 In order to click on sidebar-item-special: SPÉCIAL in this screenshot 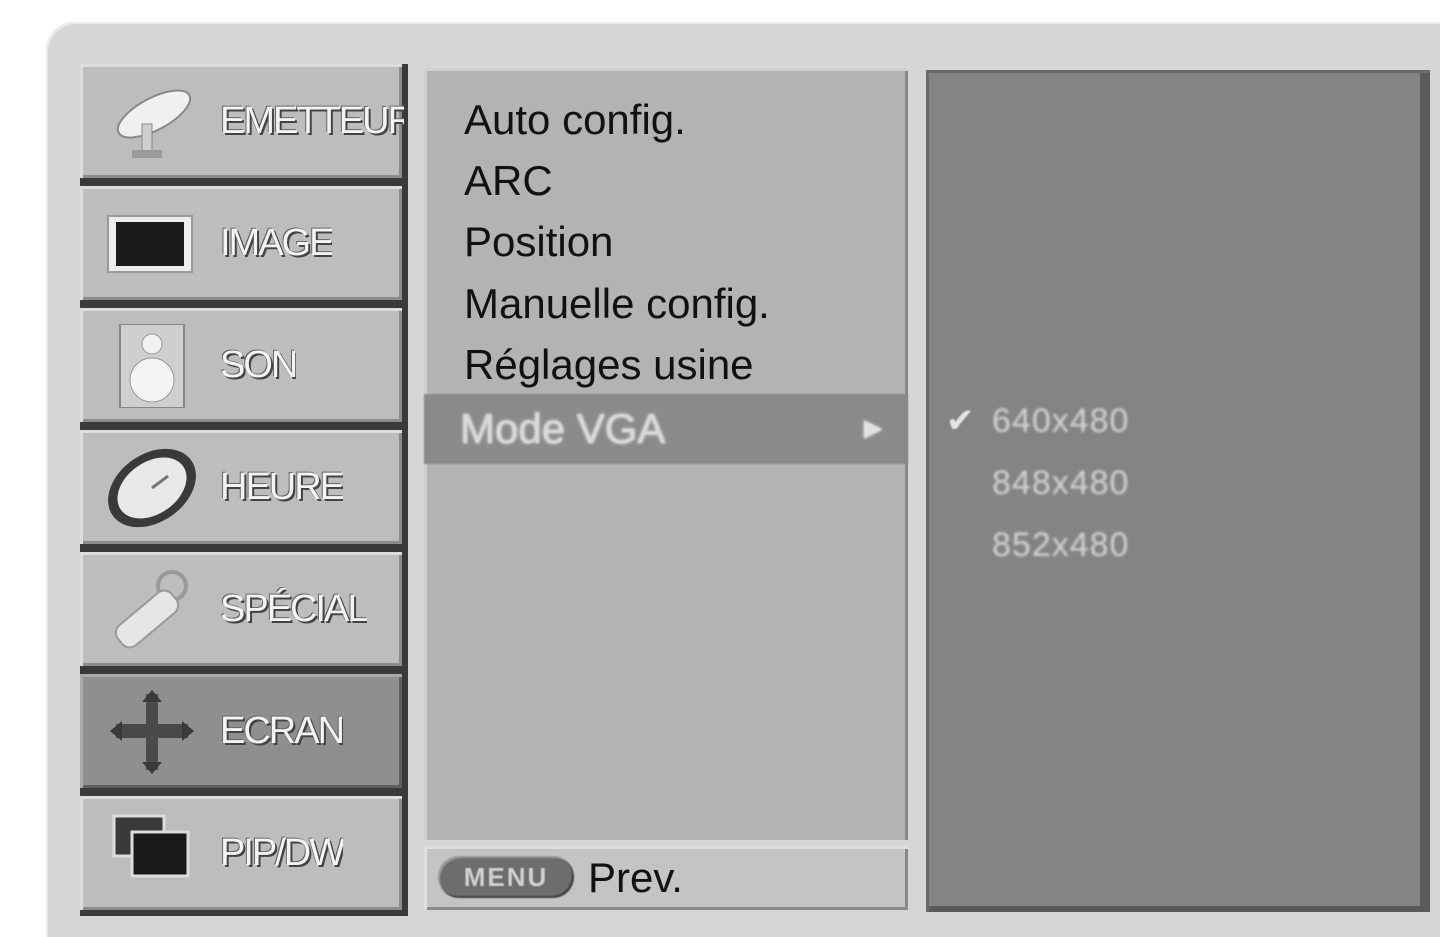, I will do `click(241, 609)`.